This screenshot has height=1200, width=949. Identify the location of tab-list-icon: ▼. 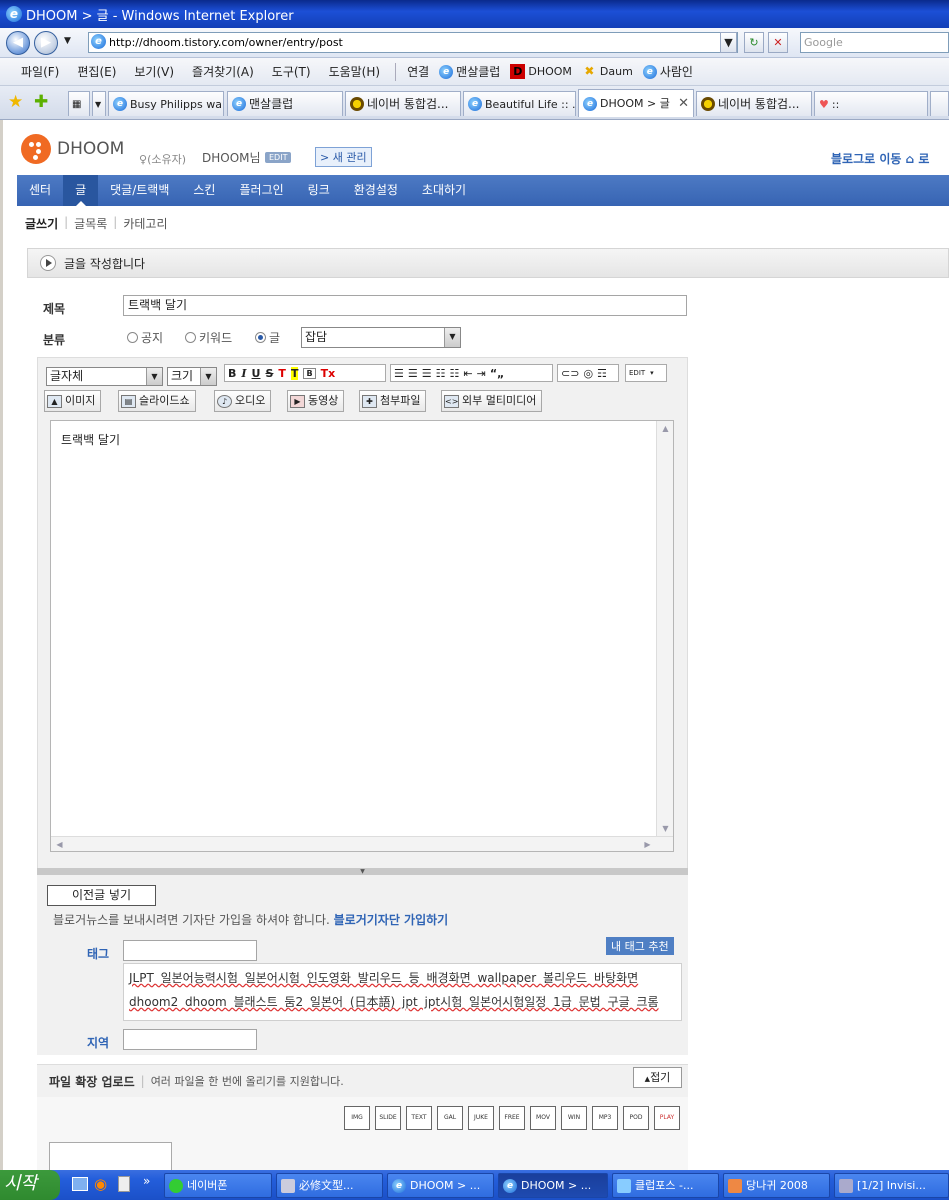
(99, 103).